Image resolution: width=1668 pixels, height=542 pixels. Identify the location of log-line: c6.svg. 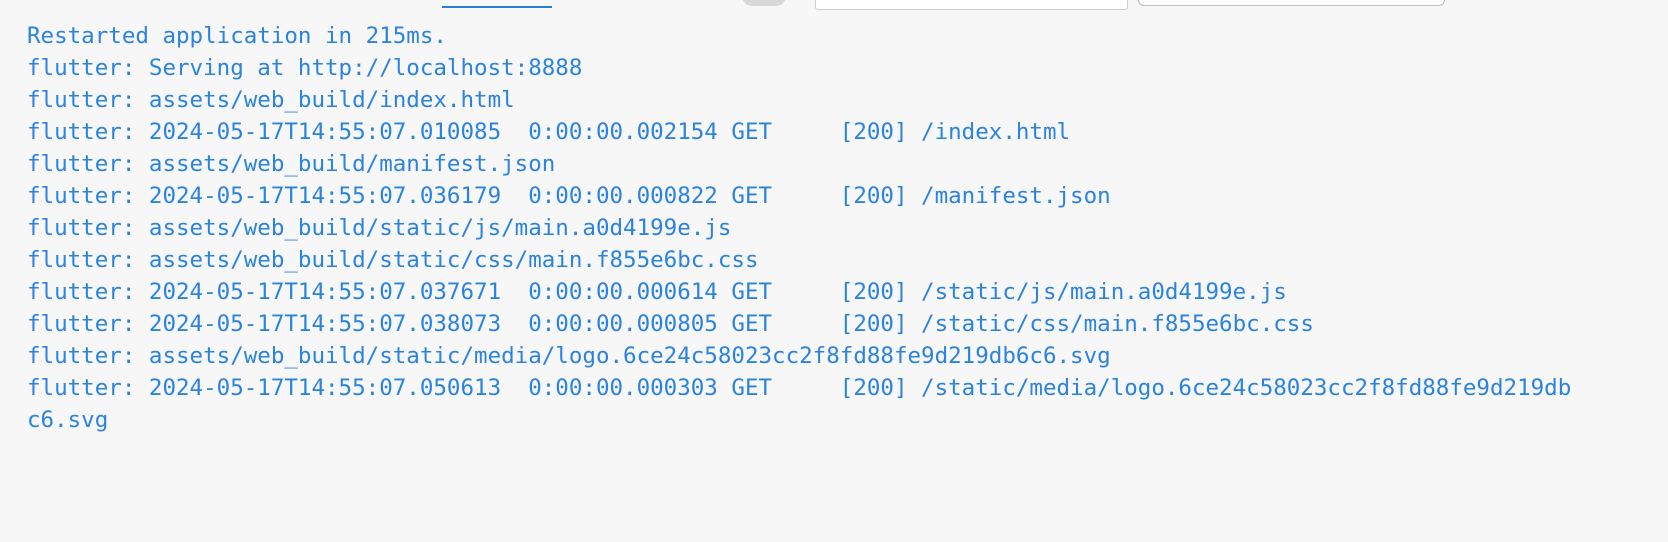
(68, 420).